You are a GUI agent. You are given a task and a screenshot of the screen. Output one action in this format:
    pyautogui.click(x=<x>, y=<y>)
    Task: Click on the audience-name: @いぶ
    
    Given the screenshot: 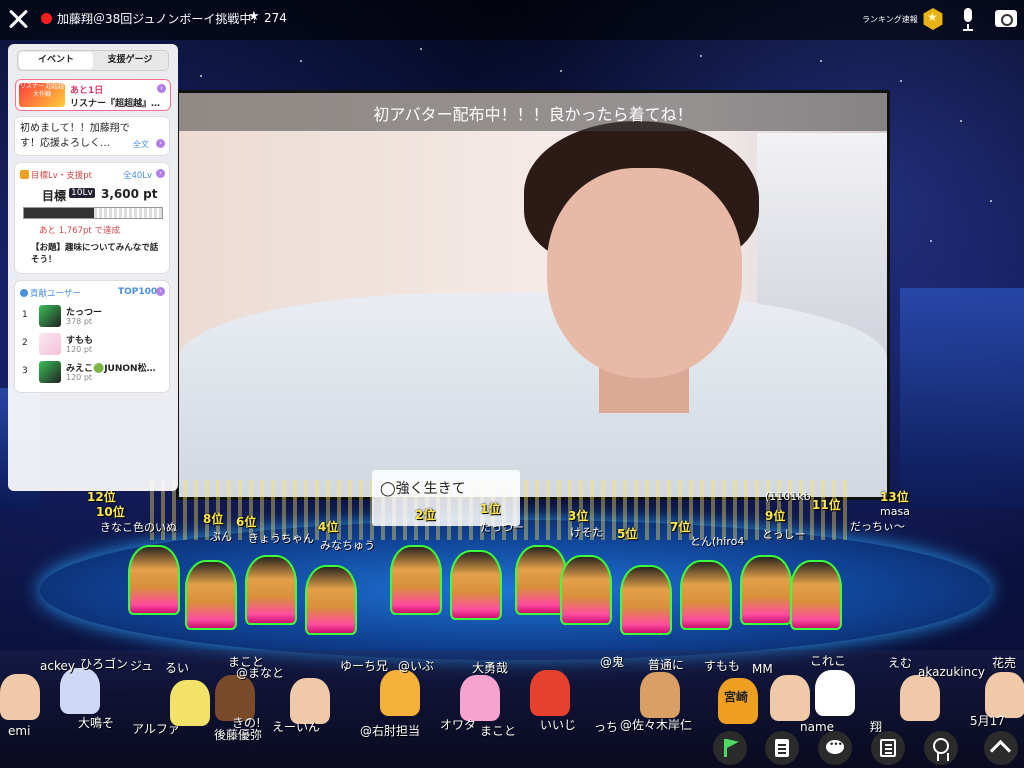 What is the action you would take?
    pyautogui.click(x=416, y=666)
    